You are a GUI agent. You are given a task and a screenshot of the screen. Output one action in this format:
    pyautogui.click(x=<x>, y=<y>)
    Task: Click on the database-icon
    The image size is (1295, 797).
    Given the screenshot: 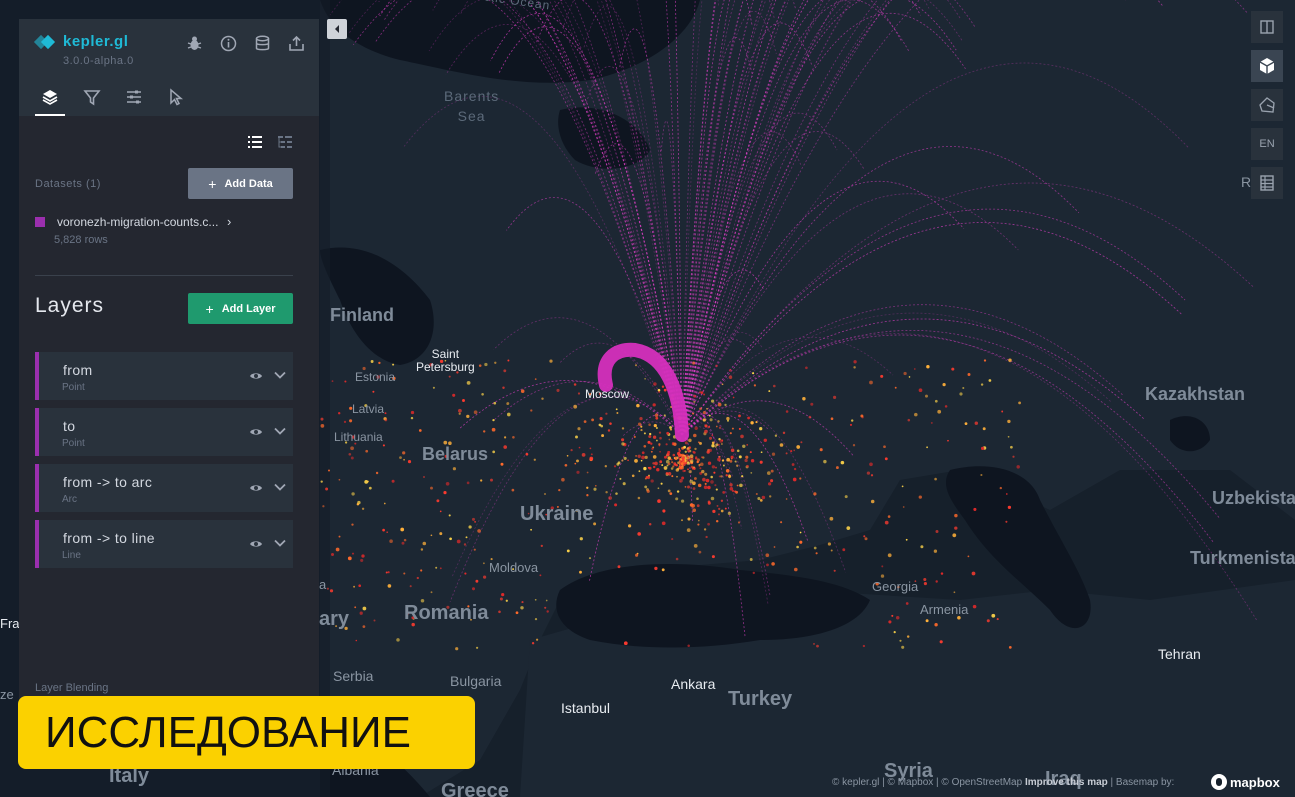 What is the action you would take?
    pyautogui.click(x=262, y=43)
    